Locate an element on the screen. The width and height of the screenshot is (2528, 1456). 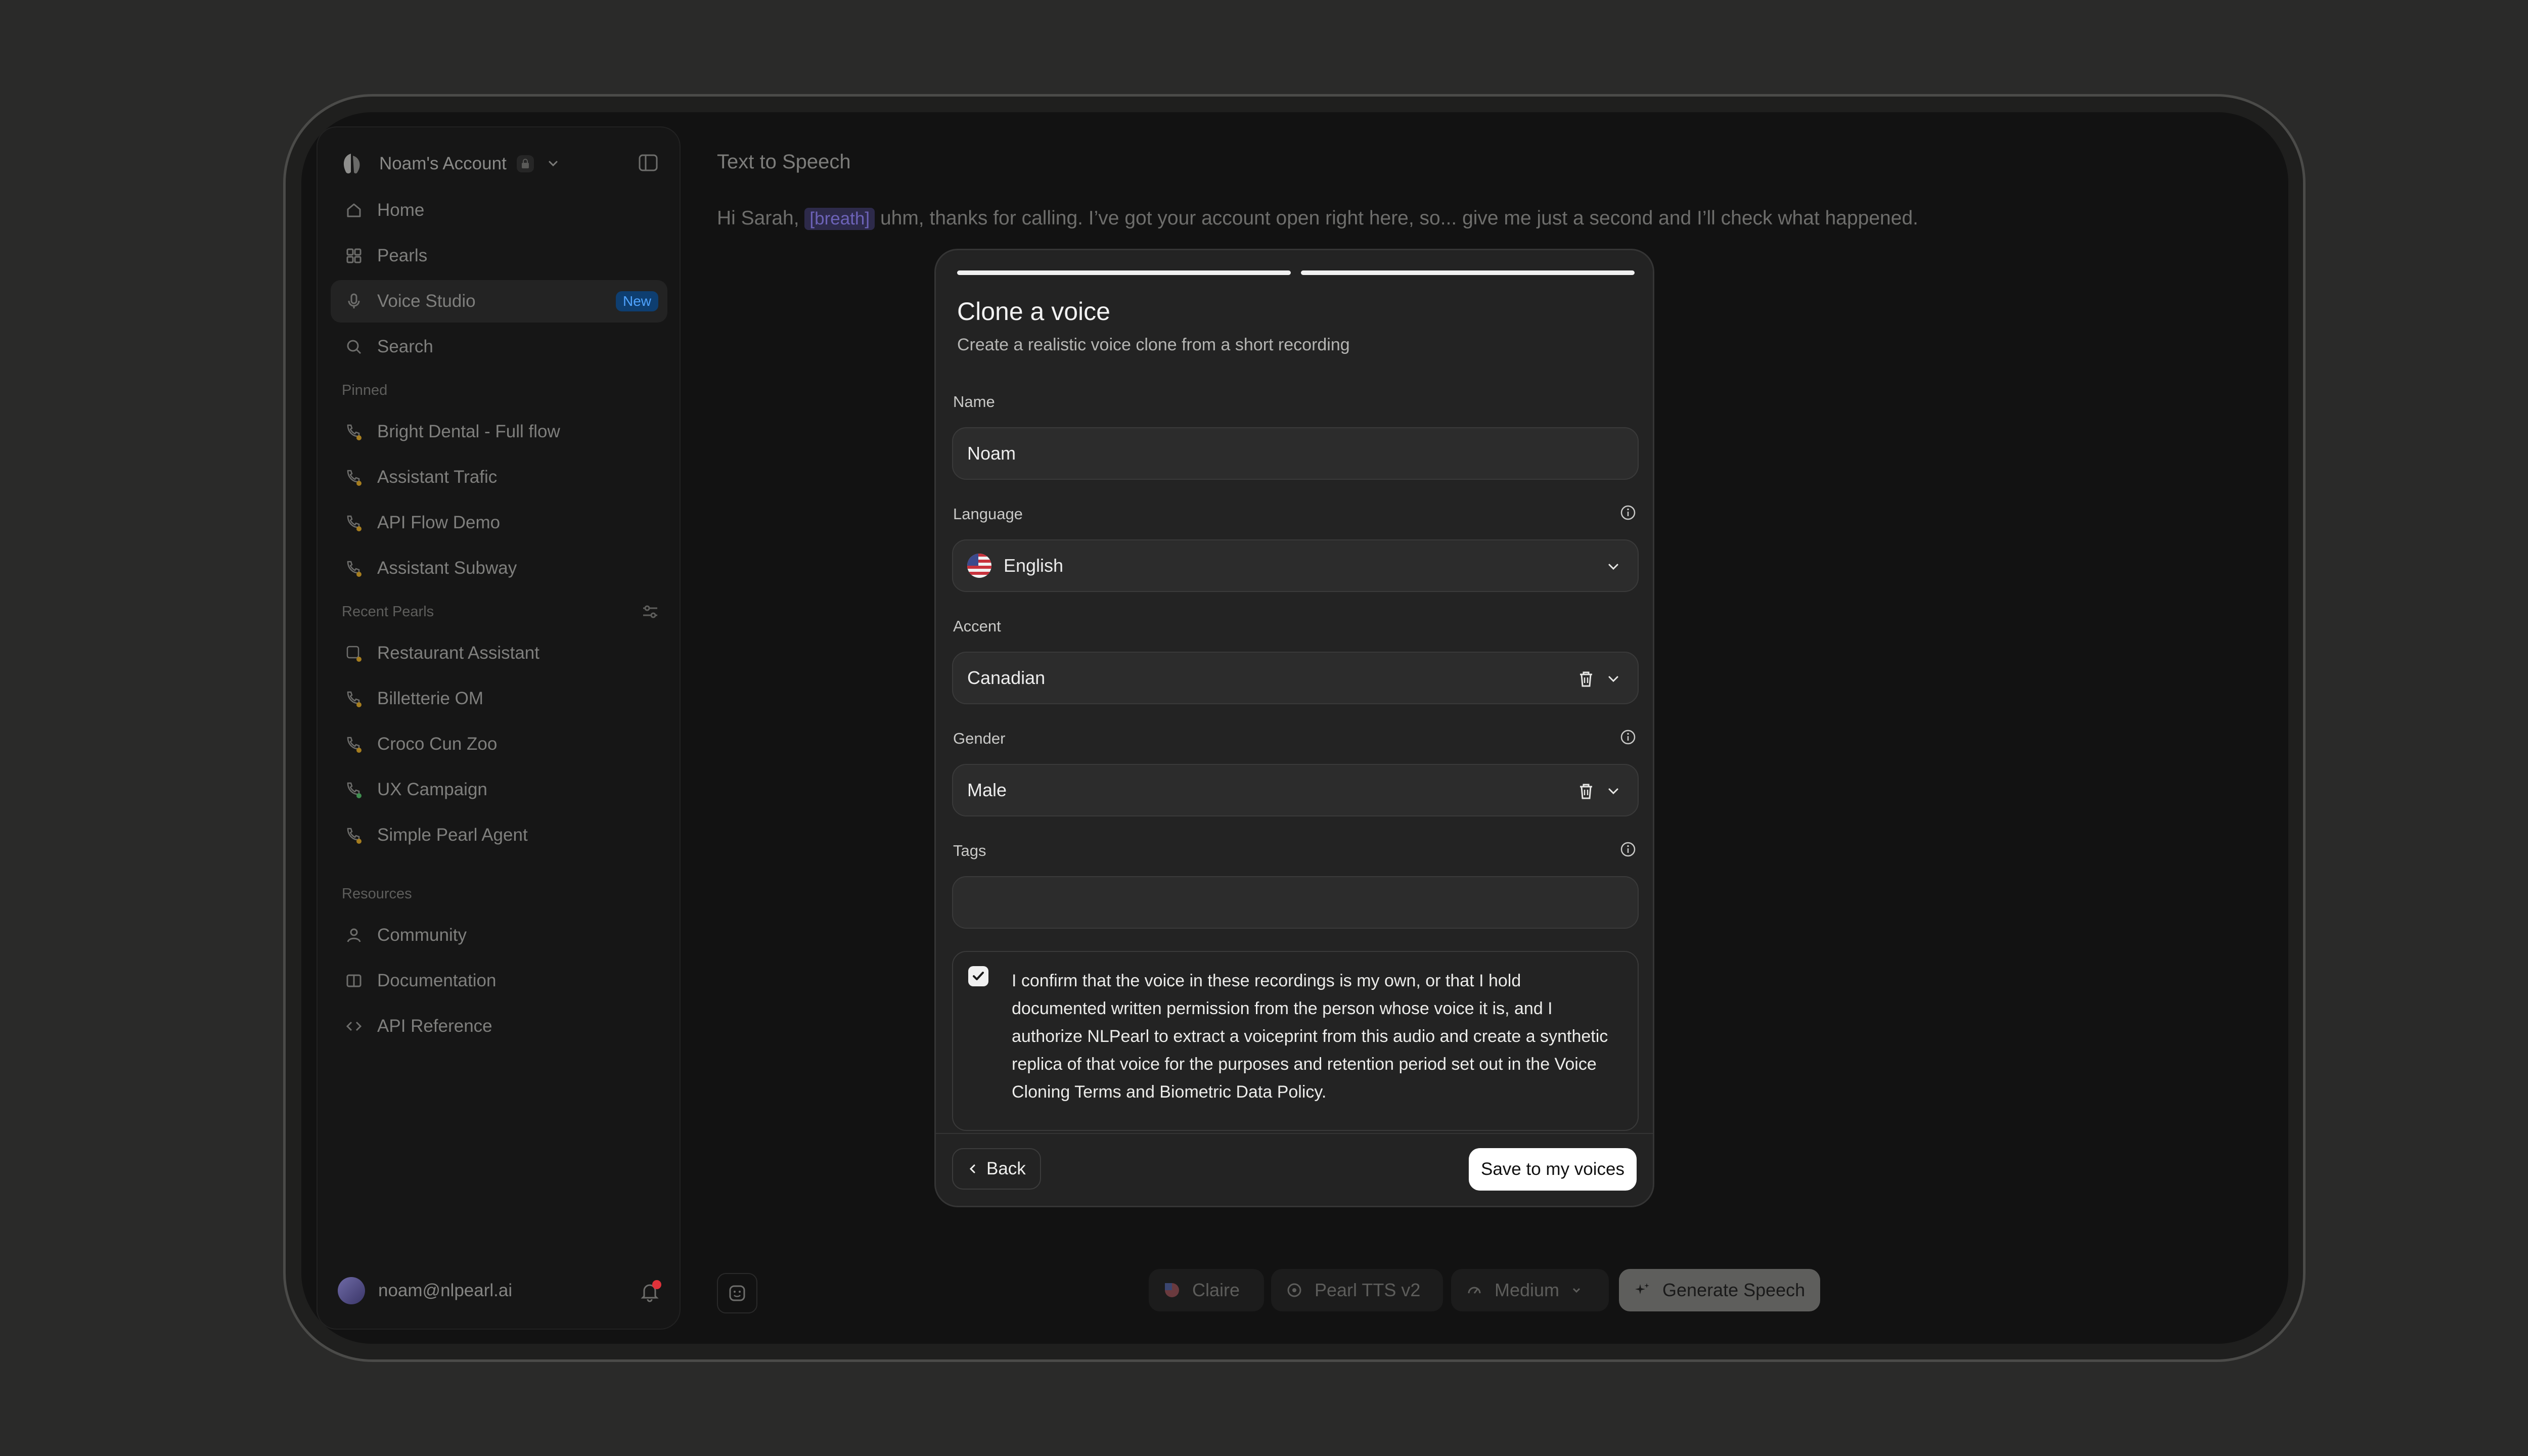
account-switcher: Noam's Account is located at coordinates (450, 164).